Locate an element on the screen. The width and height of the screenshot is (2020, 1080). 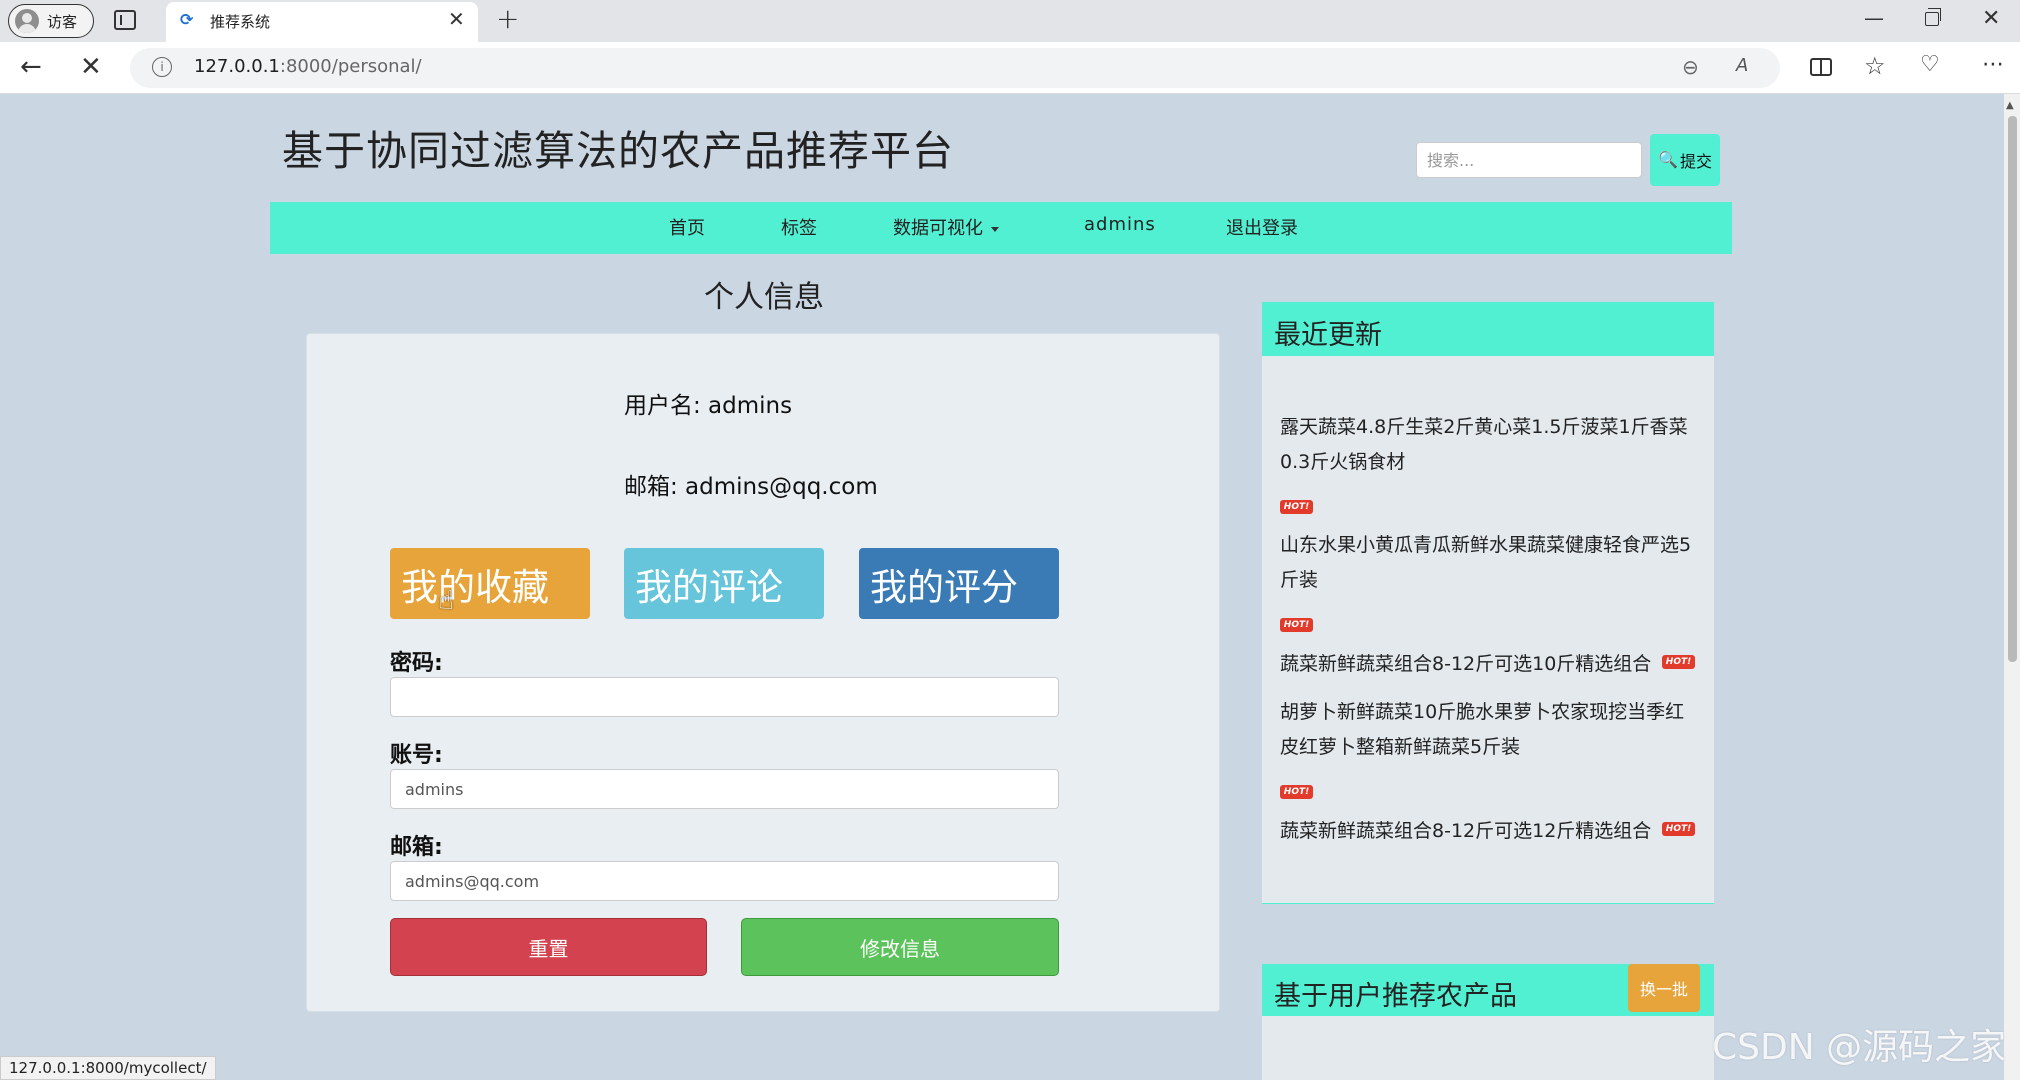
recent-item: 露天蔬菜4.8斤生菜2斤黄心菜1.5斤菠菜1斤香菜0.3斤火锅食材 is located at coordinates (1490, 445).